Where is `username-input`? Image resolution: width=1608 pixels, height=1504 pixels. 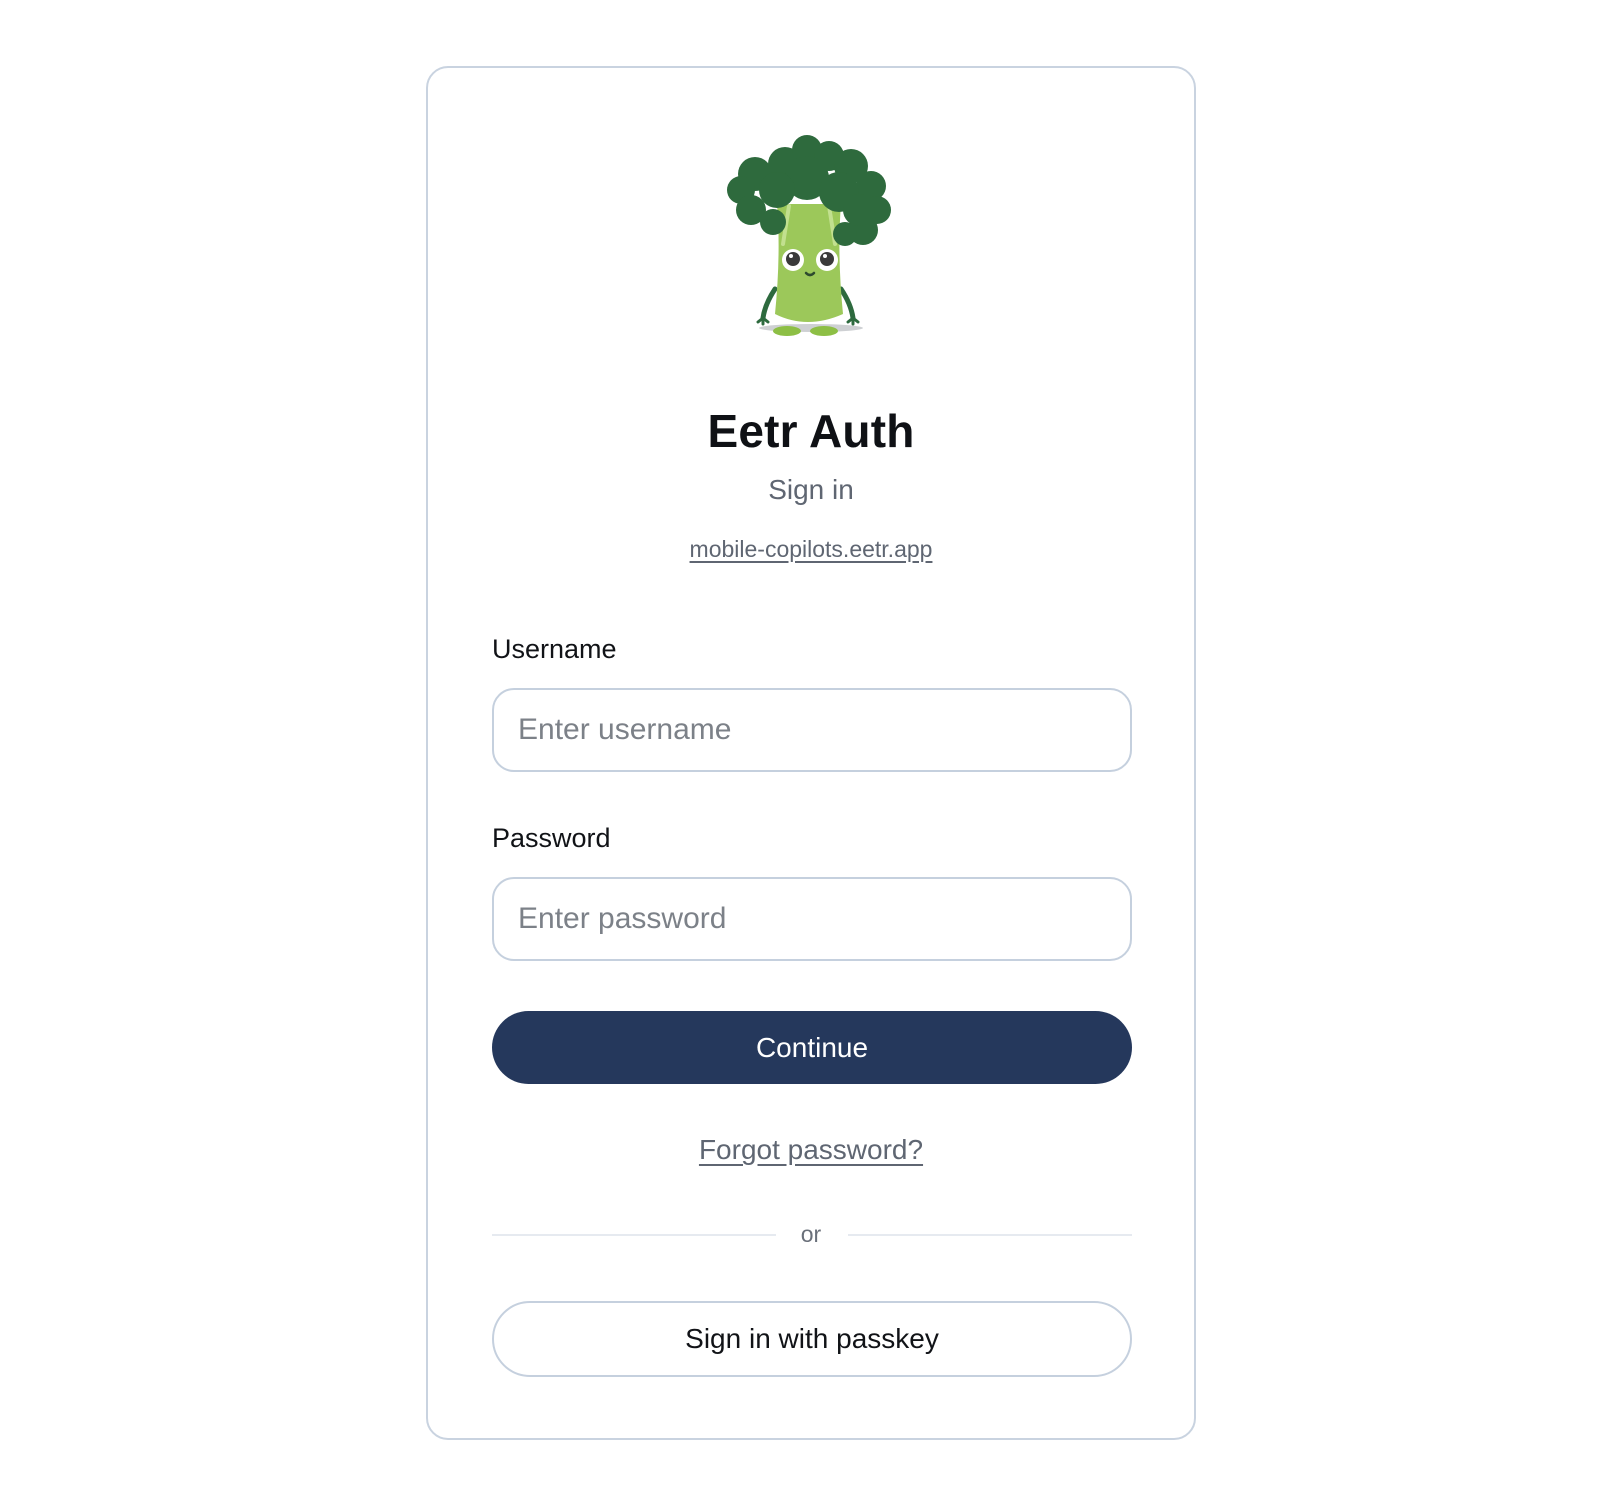
username-input is located at coordinates (812, 730).